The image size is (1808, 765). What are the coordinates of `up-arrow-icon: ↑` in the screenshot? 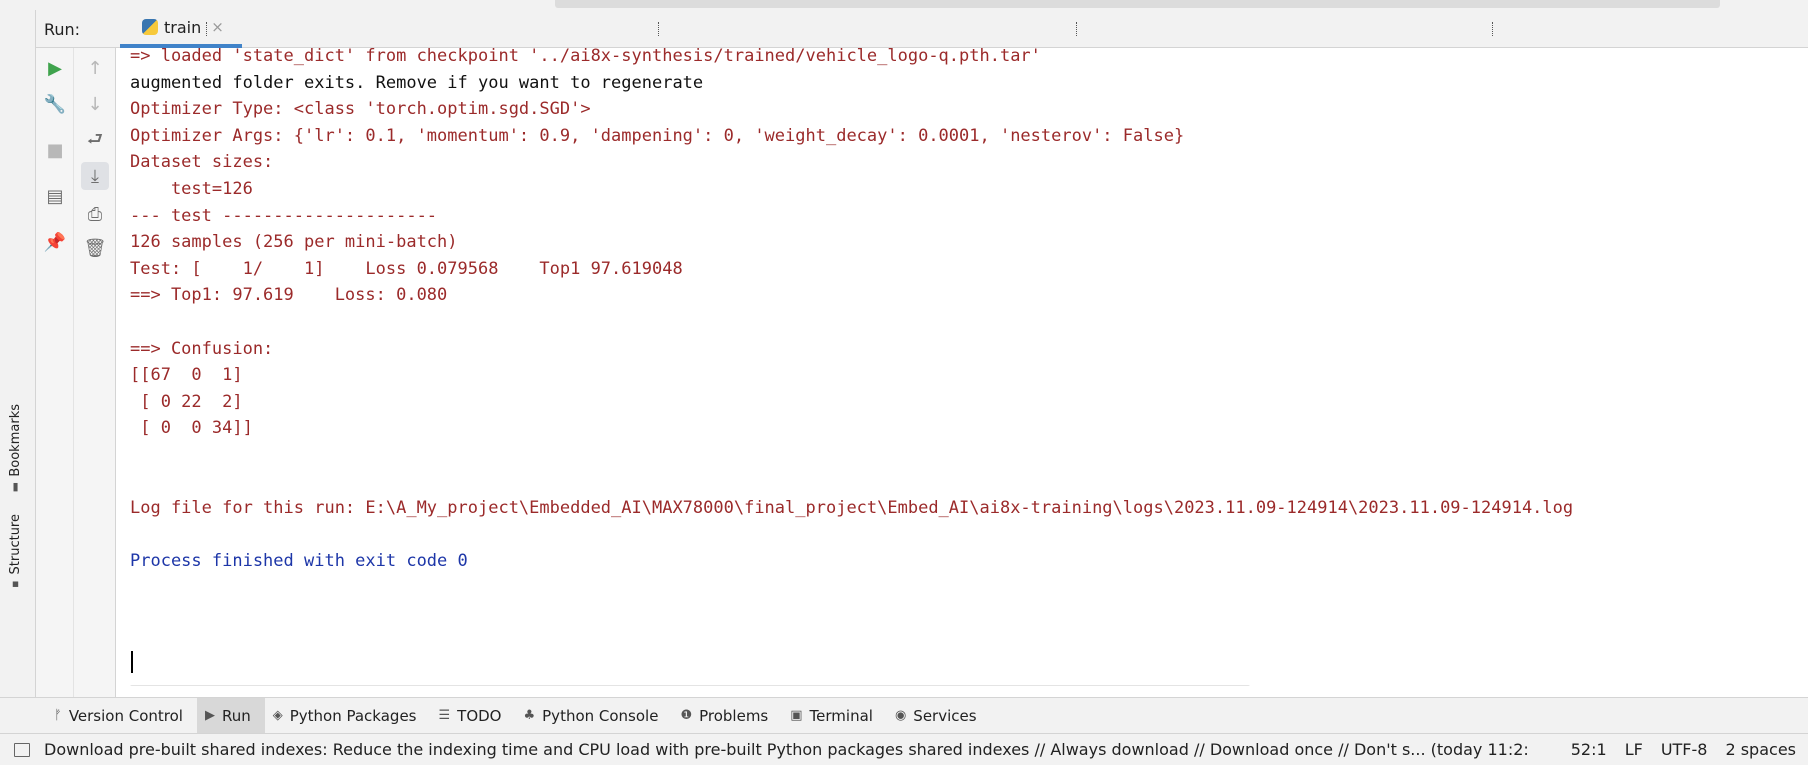 It's located at (95, 68).